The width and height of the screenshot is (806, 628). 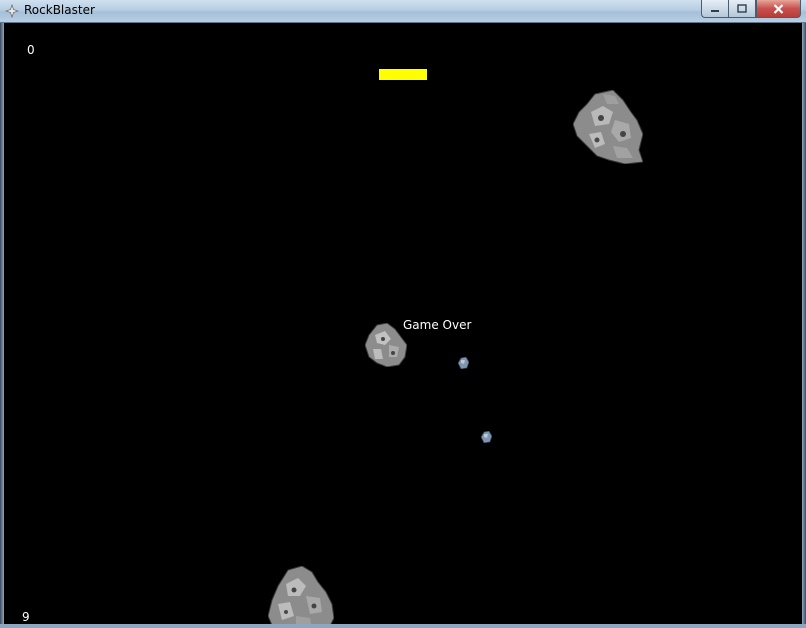 I want to click on lives-counter: 9, so click(x=26, y=617).